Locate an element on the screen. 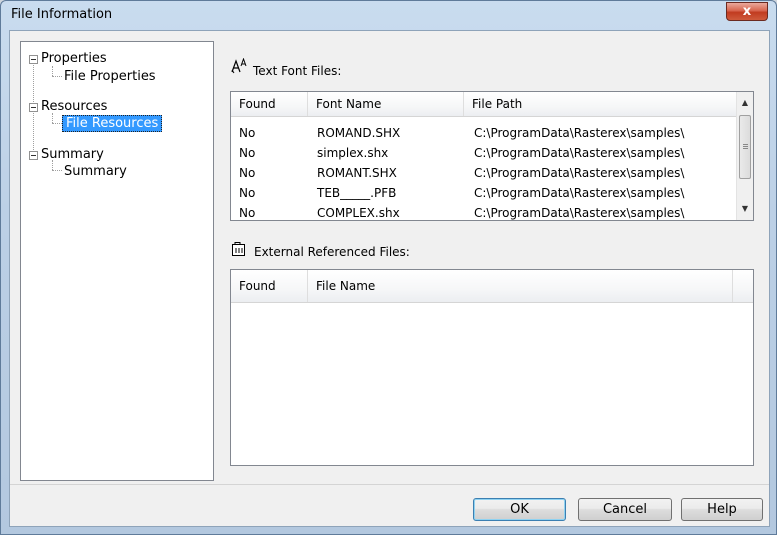  help-button: Help is located at coordinates (722, 509).